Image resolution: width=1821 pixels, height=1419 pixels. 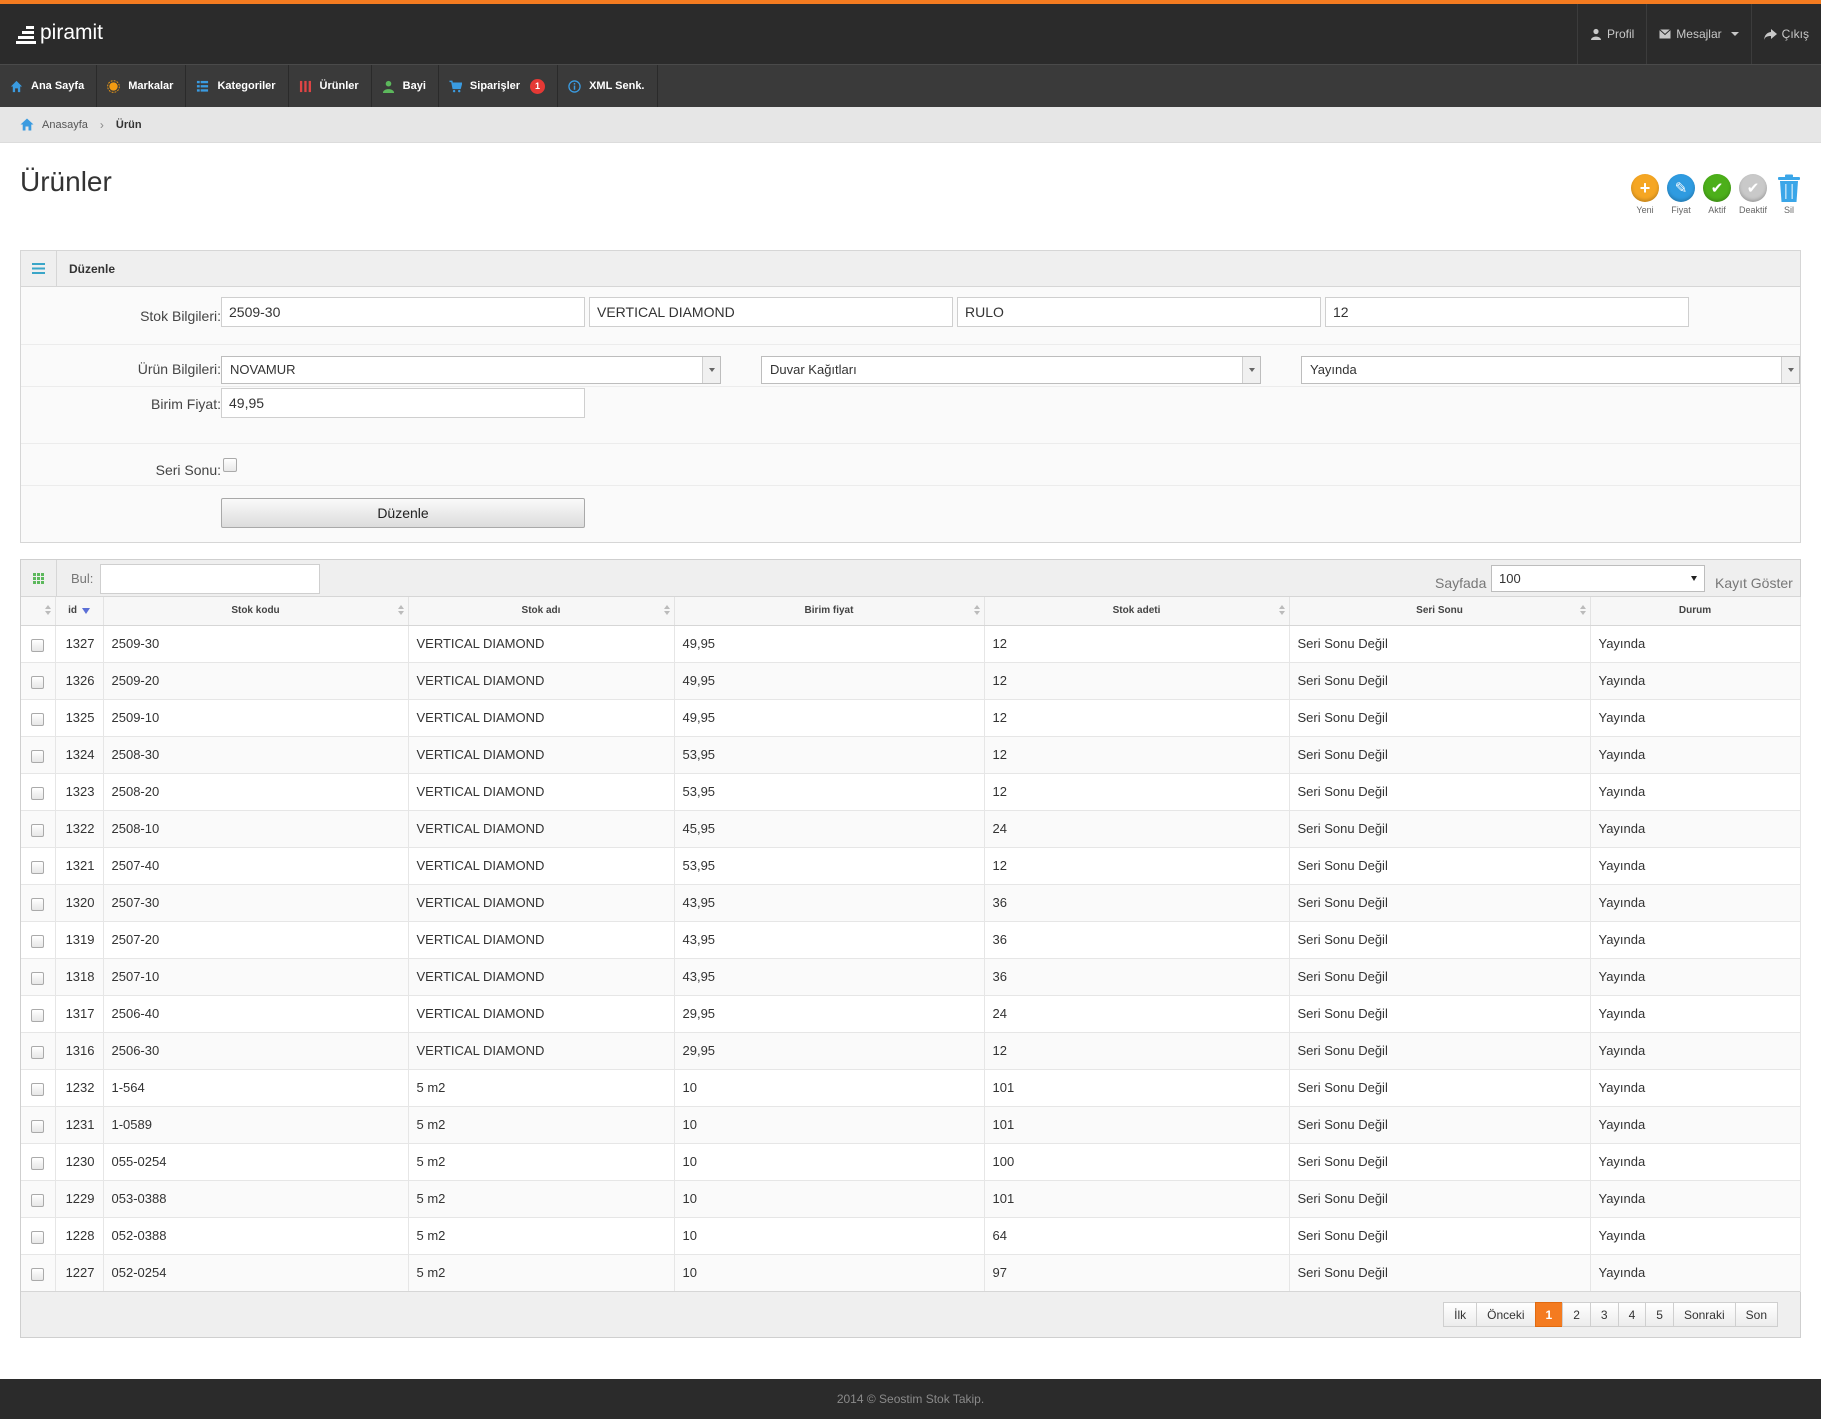 I want to click on logo: piramit, so click(x=59, y=33).